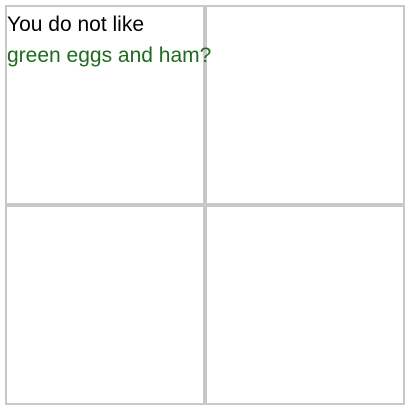  I want to click on caption-line-1: You do not like, so click(76, 24).